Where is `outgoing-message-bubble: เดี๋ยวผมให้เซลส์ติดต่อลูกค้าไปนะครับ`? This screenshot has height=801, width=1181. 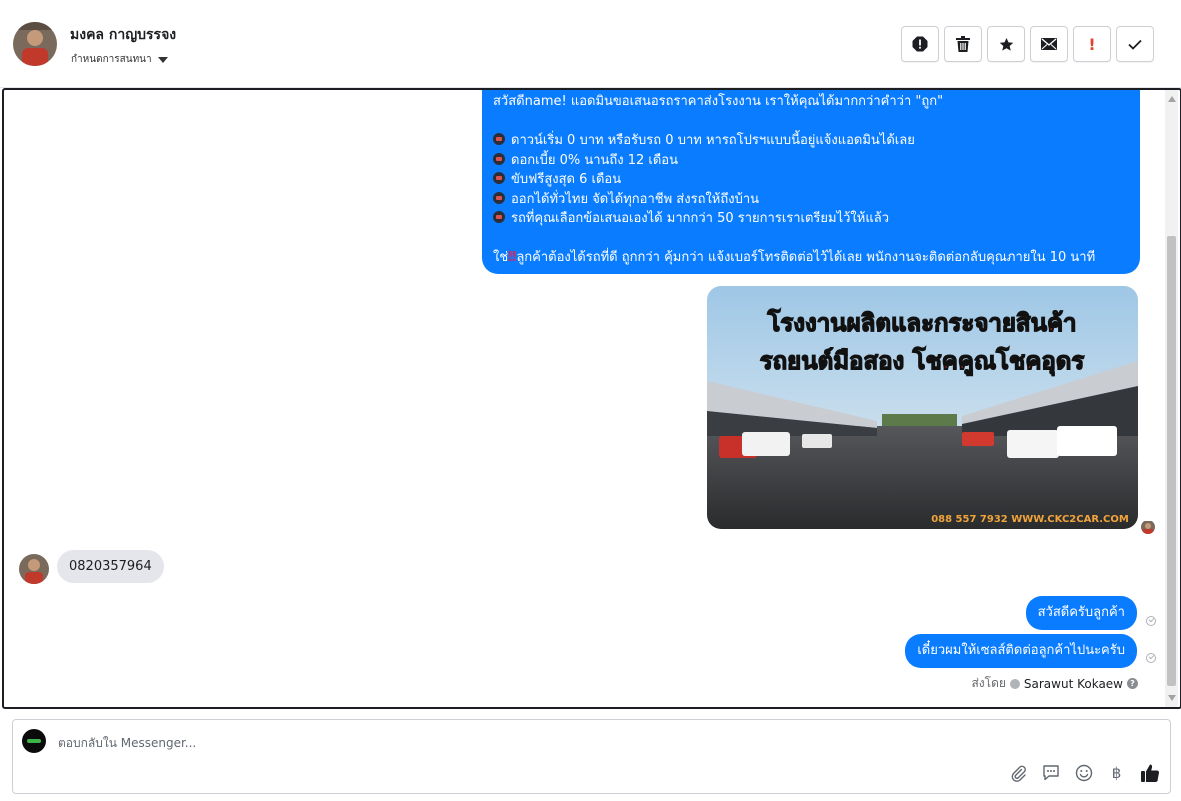
outgoing-message-bubble: เดี๋ยวผมให้เซลส์ติดต่อลูกค้าไปนะครับ is located at coordinates (1021, 651).